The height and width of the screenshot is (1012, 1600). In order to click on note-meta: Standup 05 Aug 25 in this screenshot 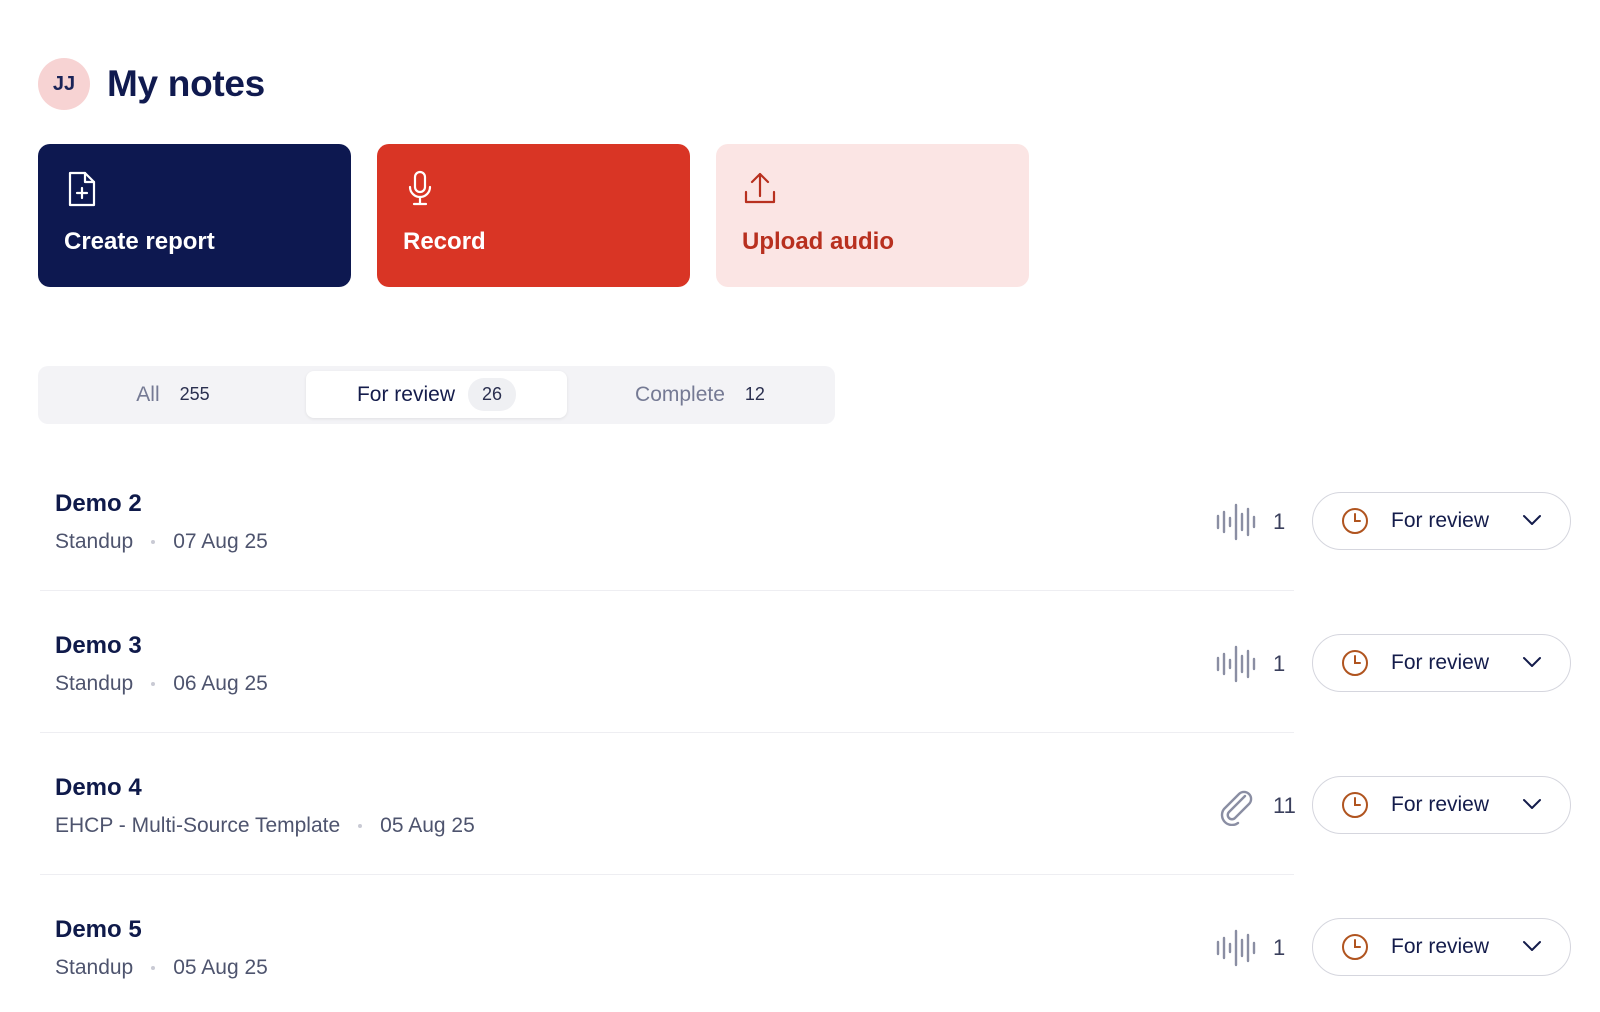, I will do `click(161, 968)`.